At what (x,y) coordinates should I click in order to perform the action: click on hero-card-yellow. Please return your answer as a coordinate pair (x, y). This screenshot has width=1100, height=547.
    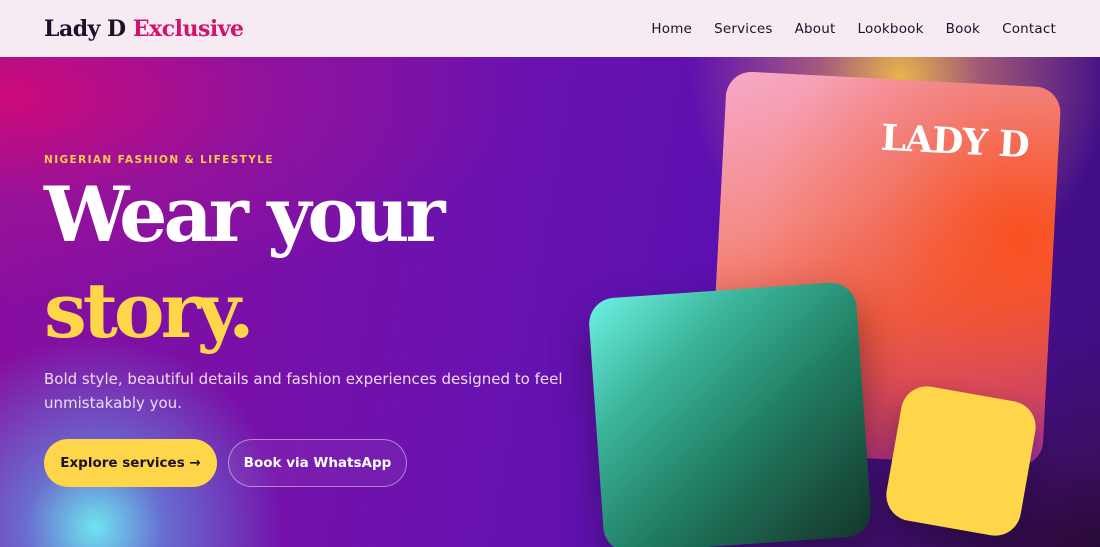
    Looking at the image, I should click on (961, 461).